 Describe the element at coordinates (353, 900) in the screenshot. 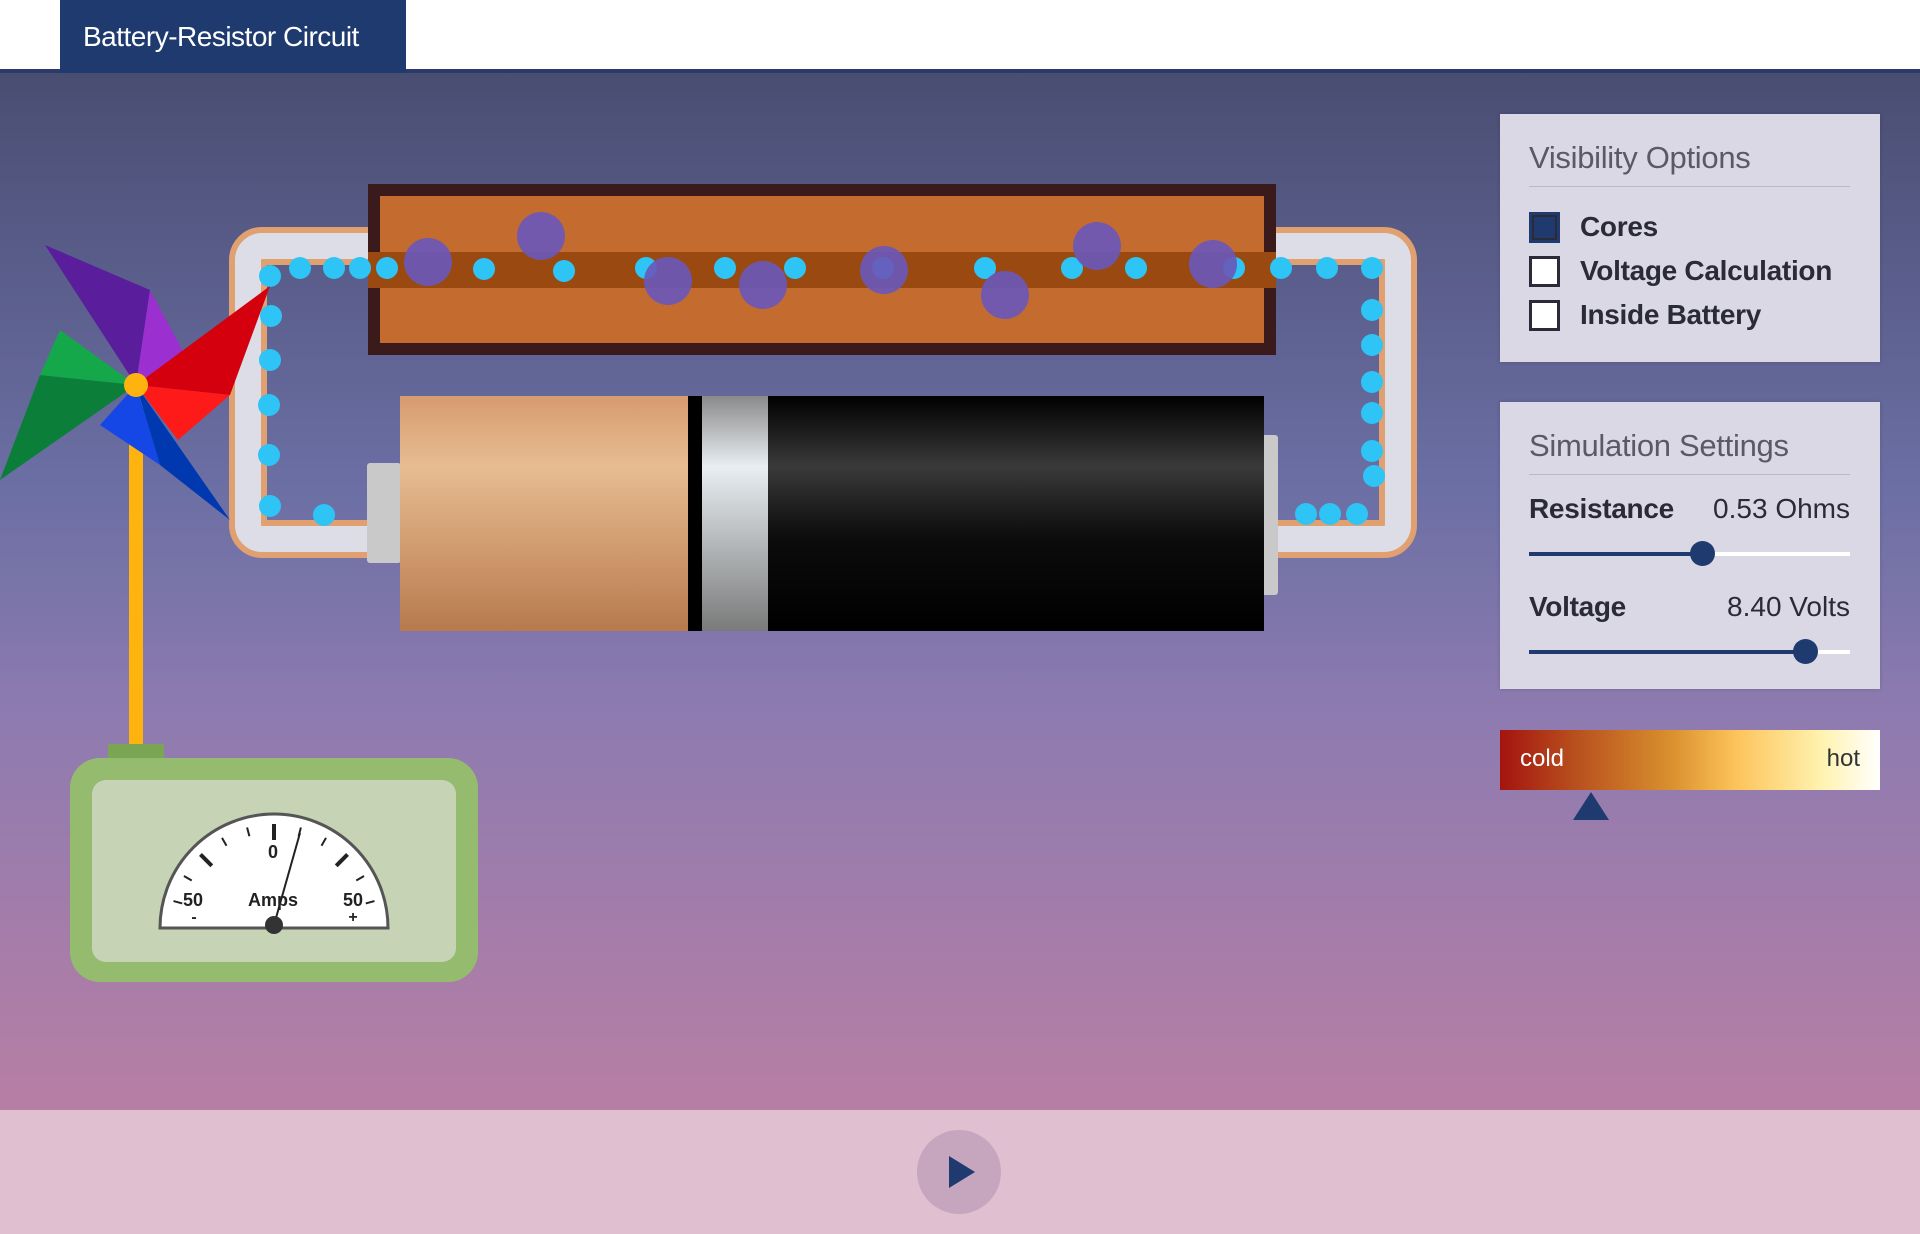

I see `ammeter-right-label: 50` at that location.